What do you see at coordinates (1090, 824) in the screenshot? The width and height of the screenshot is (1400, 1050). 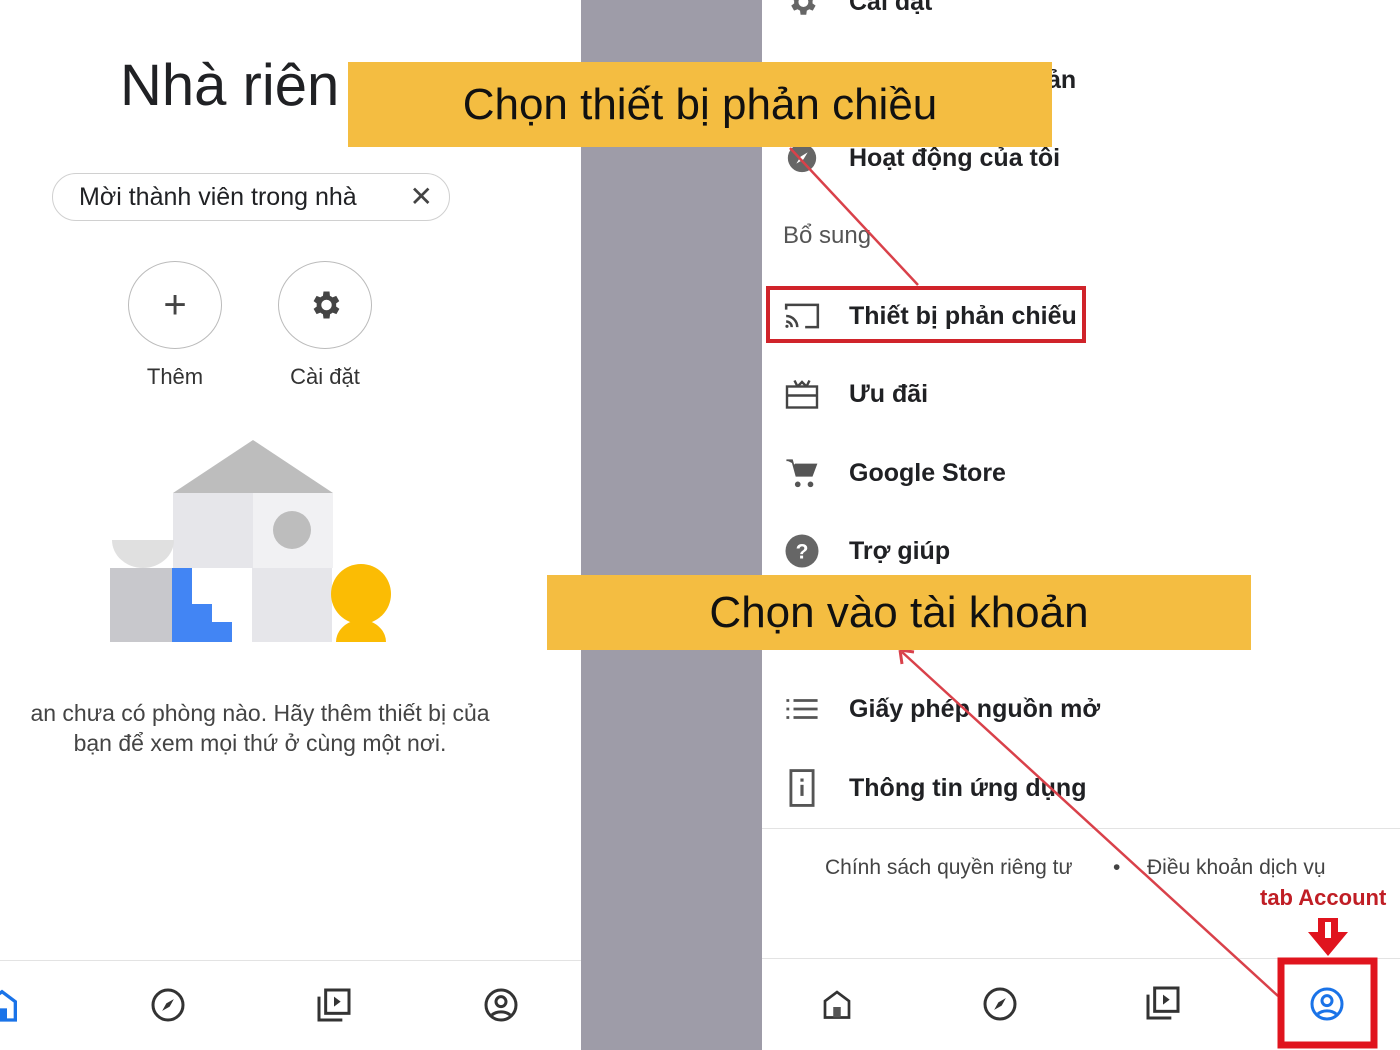 I see `pointer-line-bottom` at bounding box center [1090, 824].